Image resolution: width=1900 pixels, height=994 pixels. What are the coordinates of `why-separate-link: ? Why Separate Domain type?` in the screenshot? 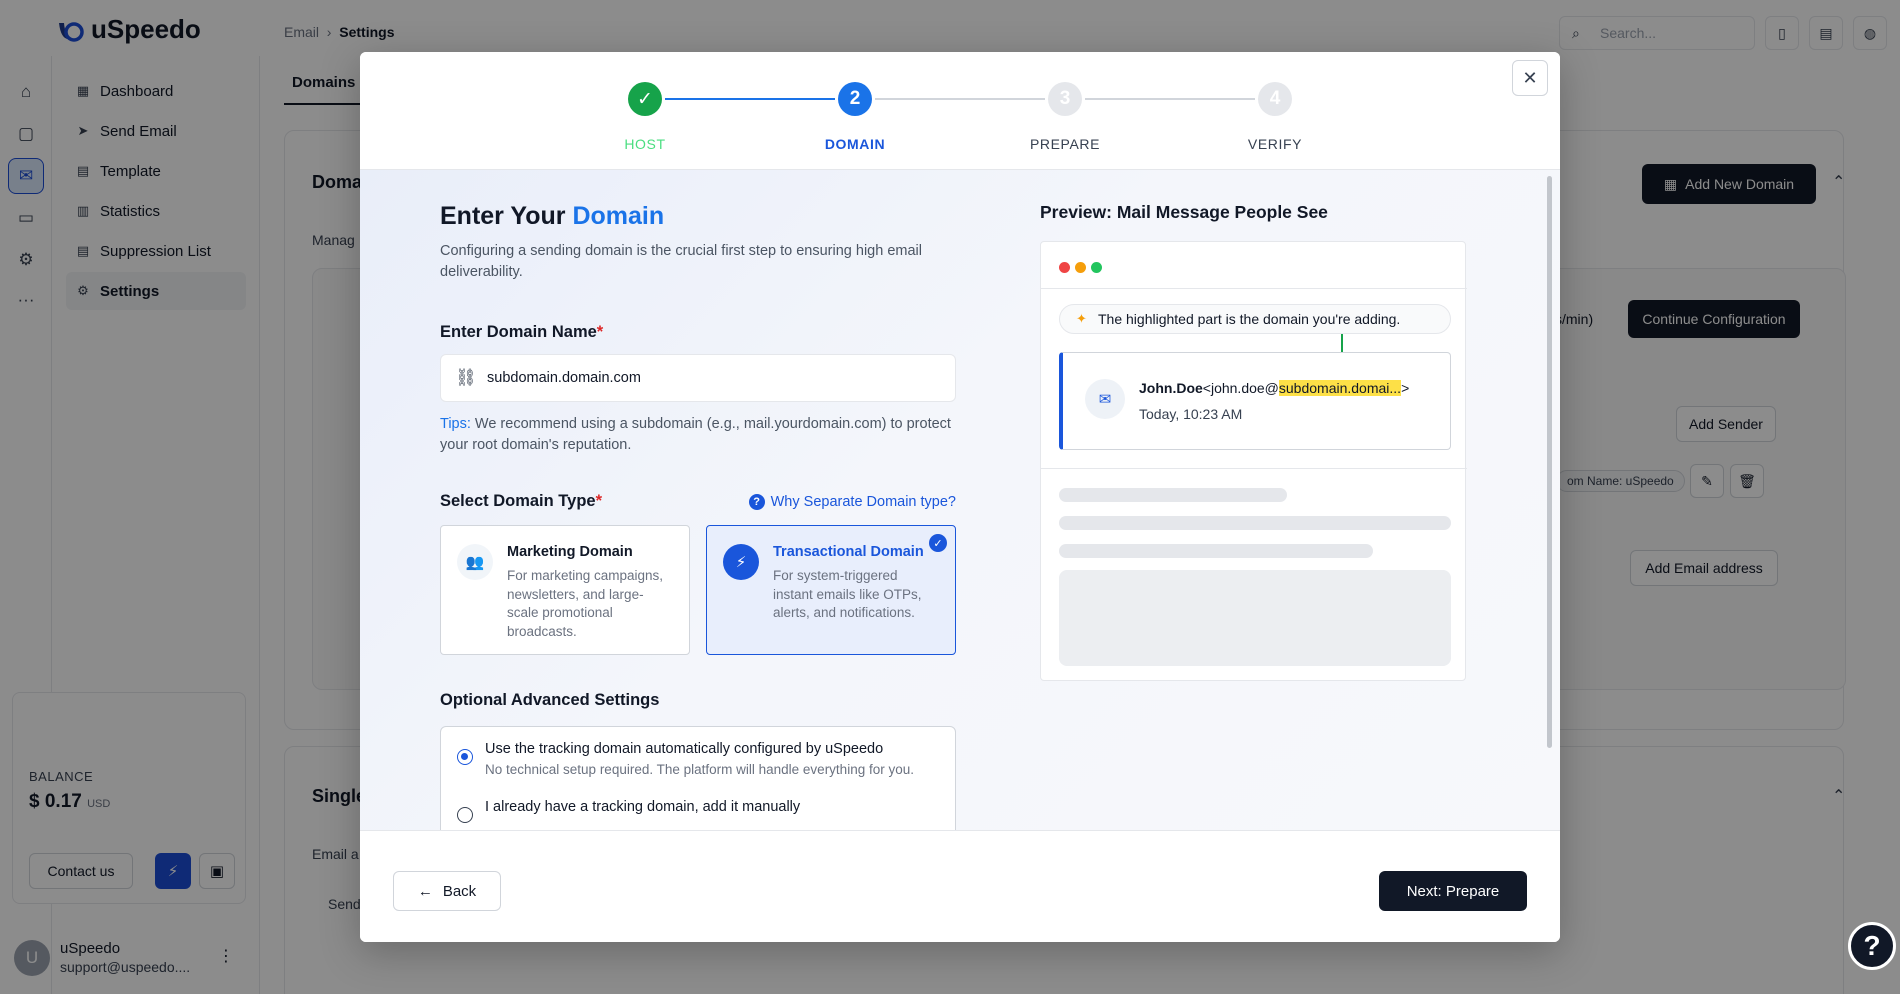 It's located at (852, 501).